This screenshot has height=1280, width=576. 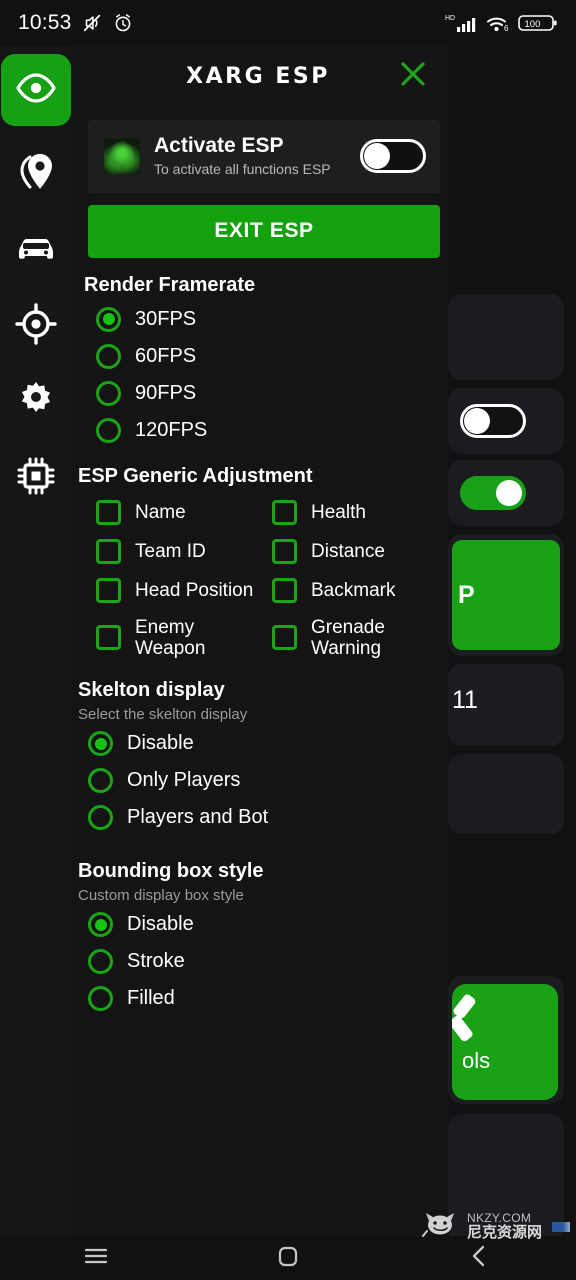 What do you see at coordinates (184, 638) in the screenshot?
I see `checkbox-enemy-weapon: Enemy Weapon` at bounding box center [184, 638].